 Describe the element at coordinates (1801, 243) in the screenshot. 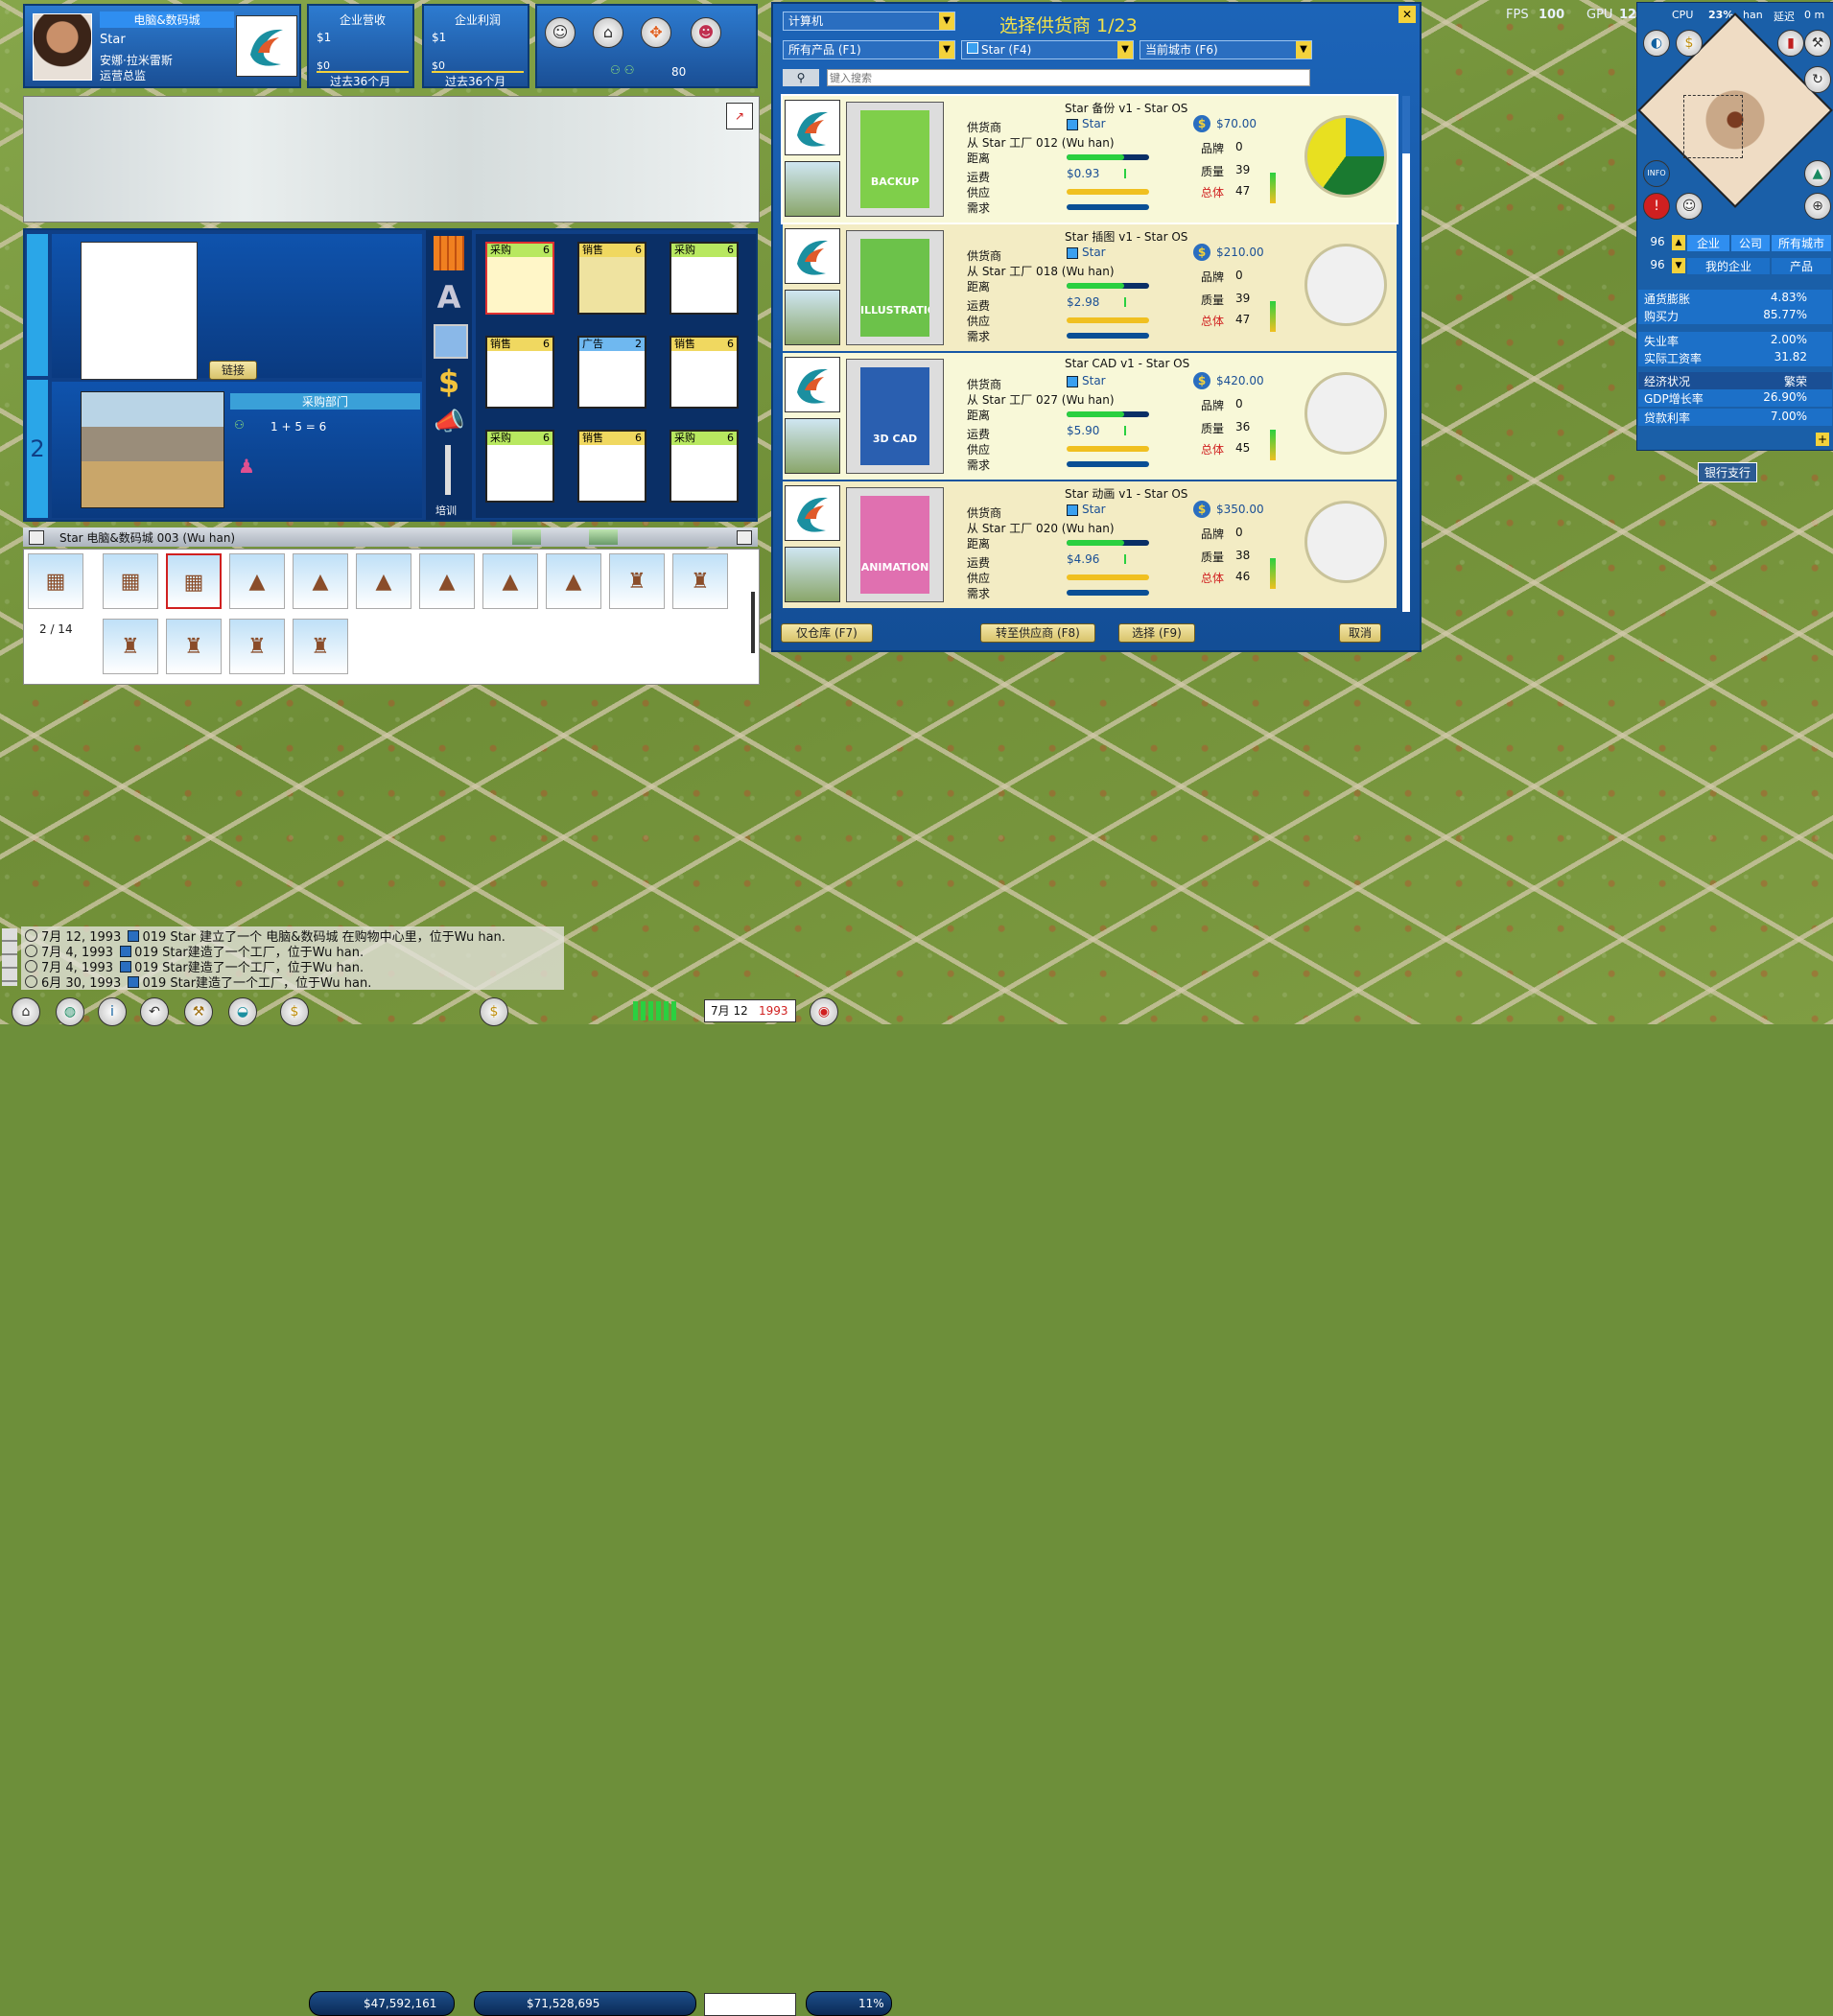

I see `tab-all-cities: 所有城市` at that location.